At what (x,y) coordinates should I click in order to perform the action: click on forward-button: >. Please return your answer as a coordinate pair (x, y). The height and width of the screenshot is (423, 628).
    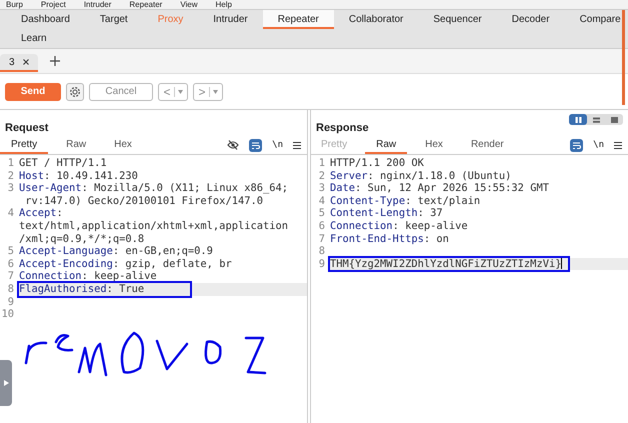
    Looking at the image, I should click on (208, 91).